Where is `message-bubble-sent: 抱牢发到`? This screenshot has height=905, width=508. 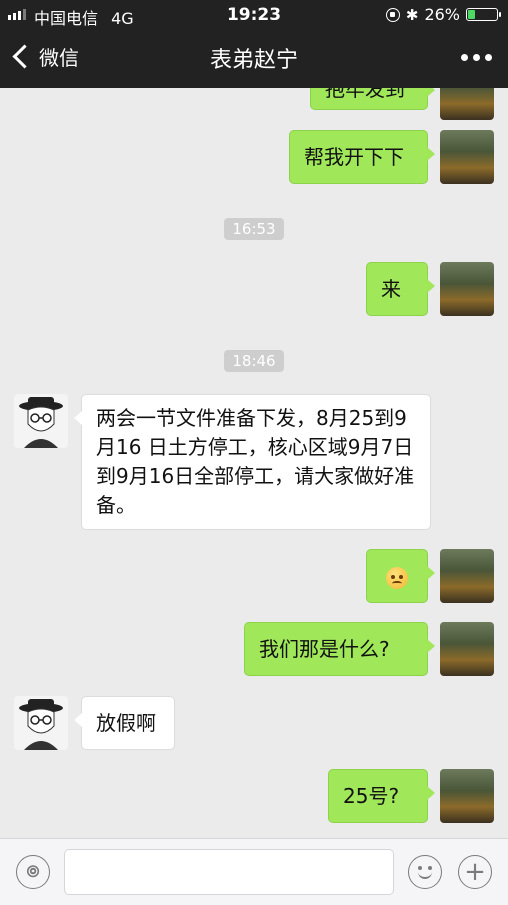
message-bubble-sent: 抱牢发到 is located at coordinates (372, 99).